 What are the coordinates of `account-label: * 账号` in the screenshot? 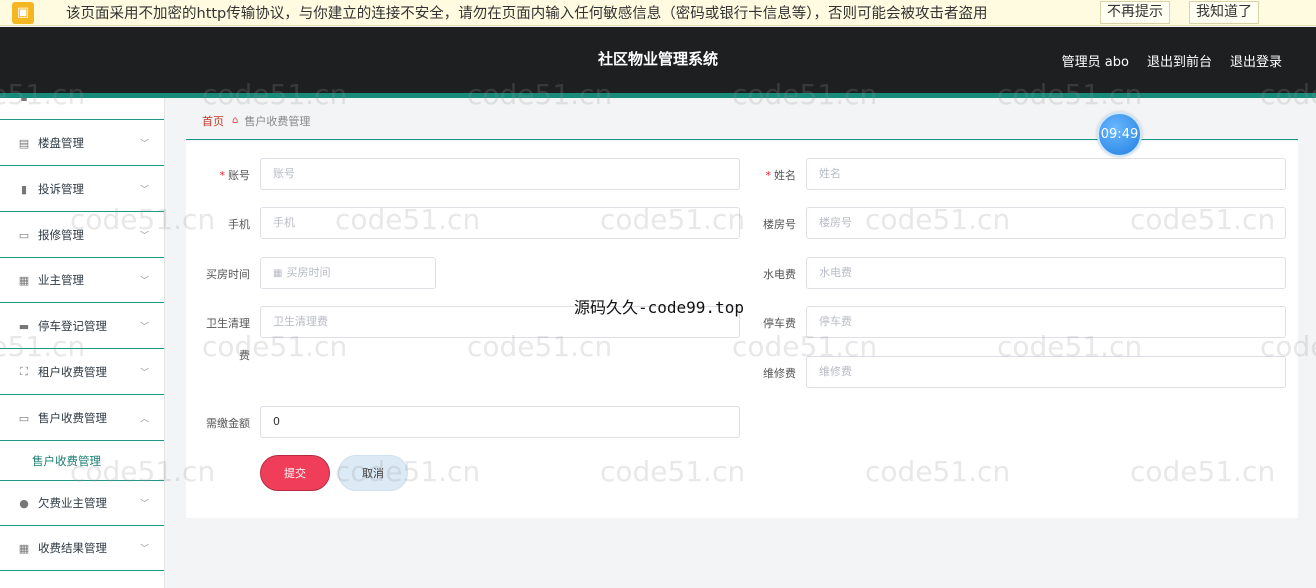 It's located at (235, 175).